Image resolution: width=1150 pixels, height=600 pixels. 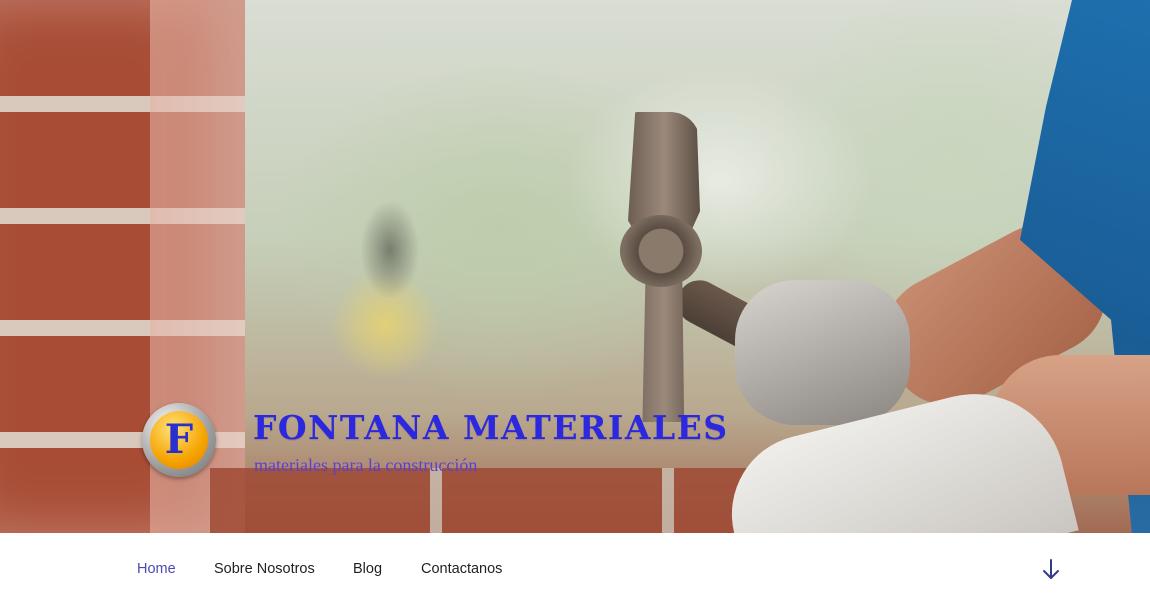 What do you see at coordinates (367, 569) in the screenshot?
I see `nav-item-blog: Blog` at bounding box center [367, 569].